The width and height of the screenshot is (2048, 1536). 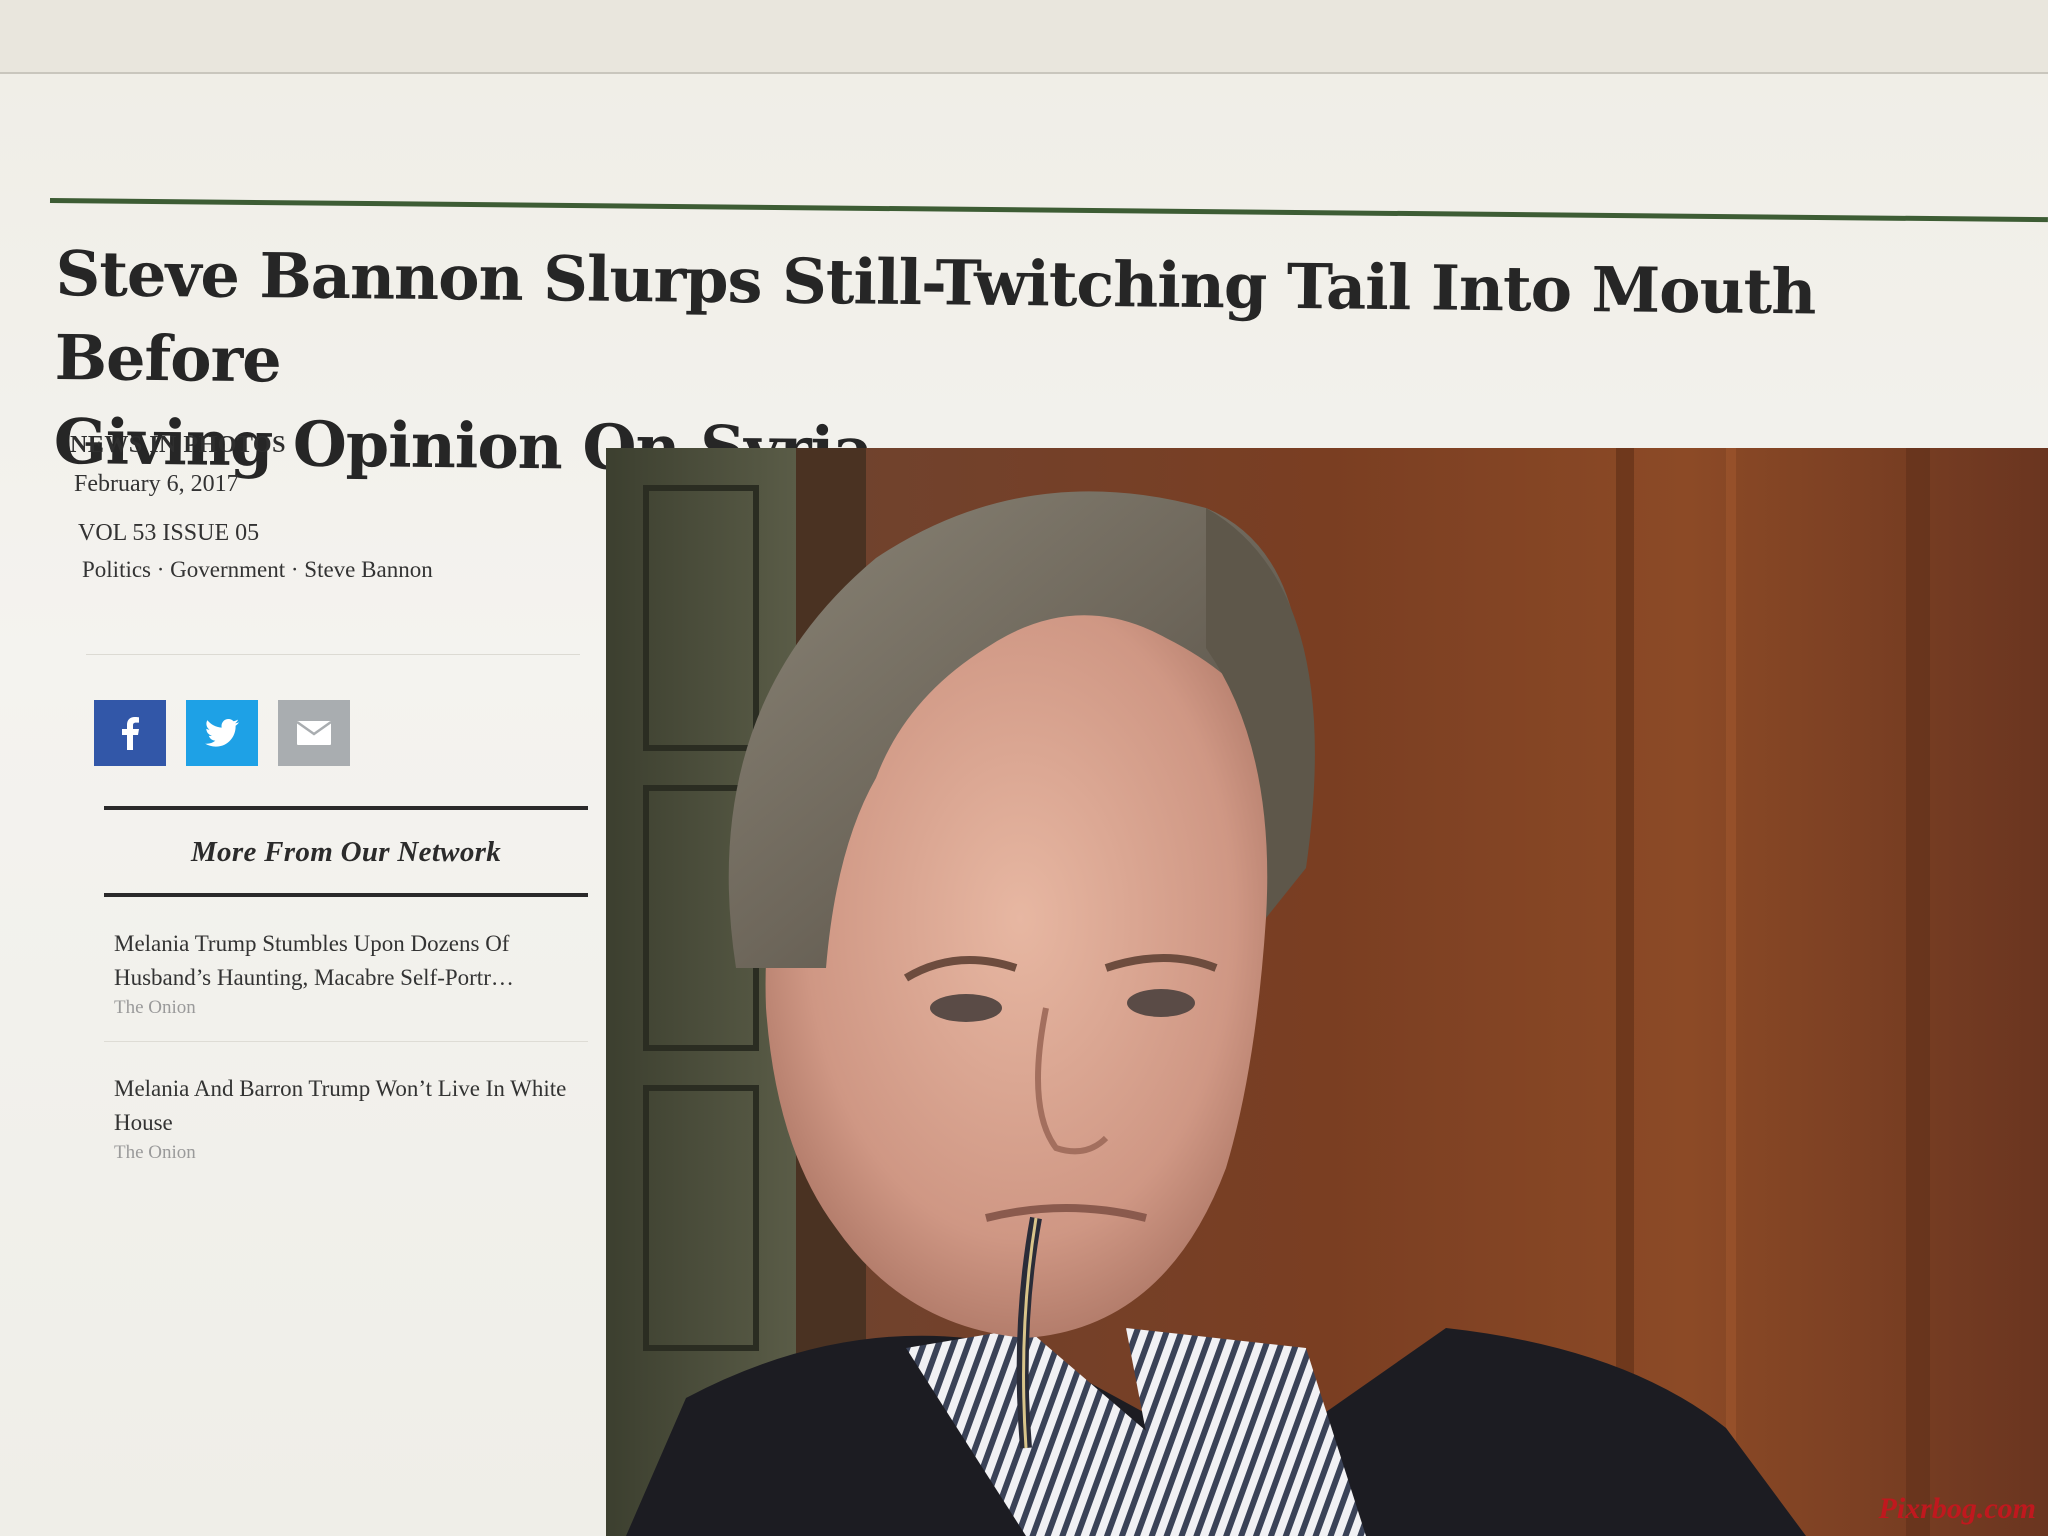 What do you see at coordinates (330, 445) in the screenshot?
I see `section-label: NEWS IN PHOTOS` at bounding box center [330, 445].